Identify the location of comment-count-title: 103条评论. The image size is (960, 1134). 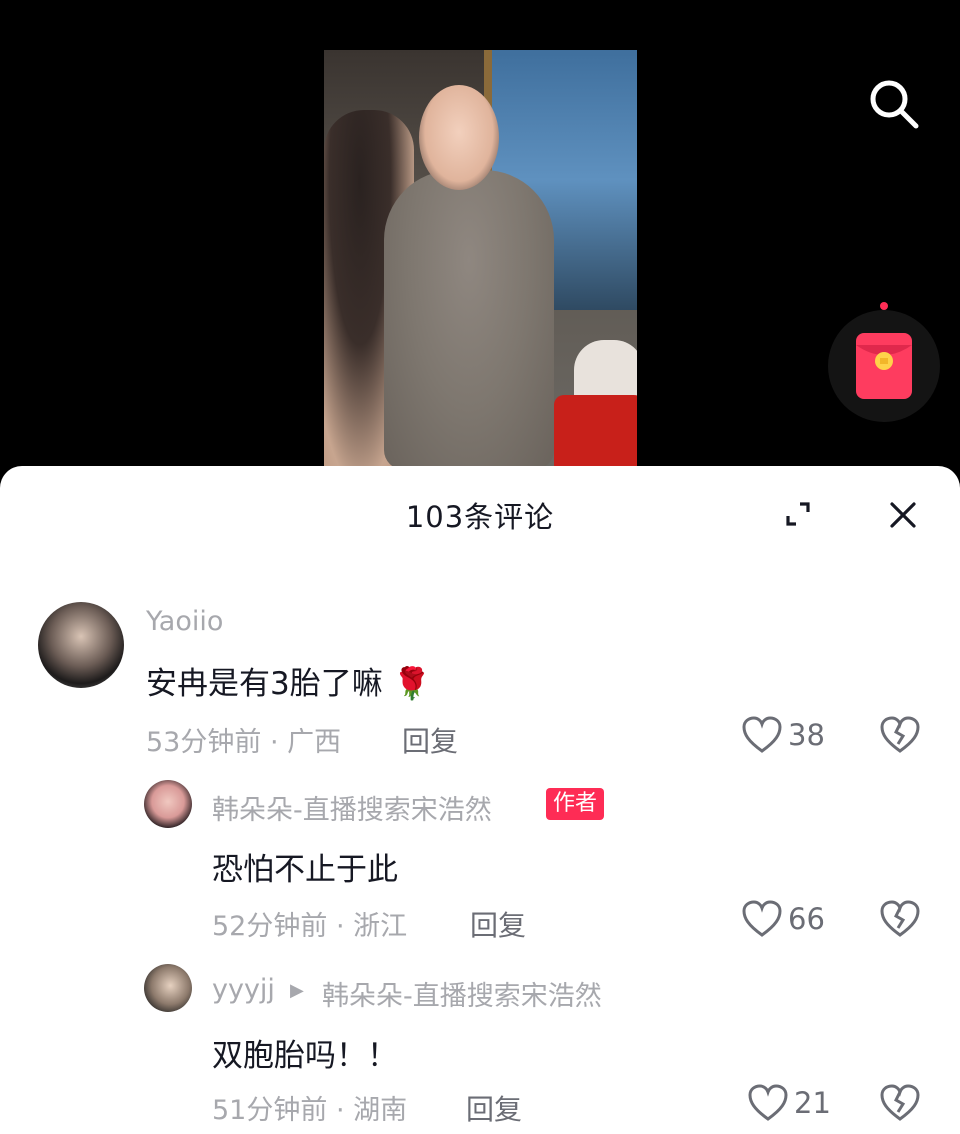
(480, 517).